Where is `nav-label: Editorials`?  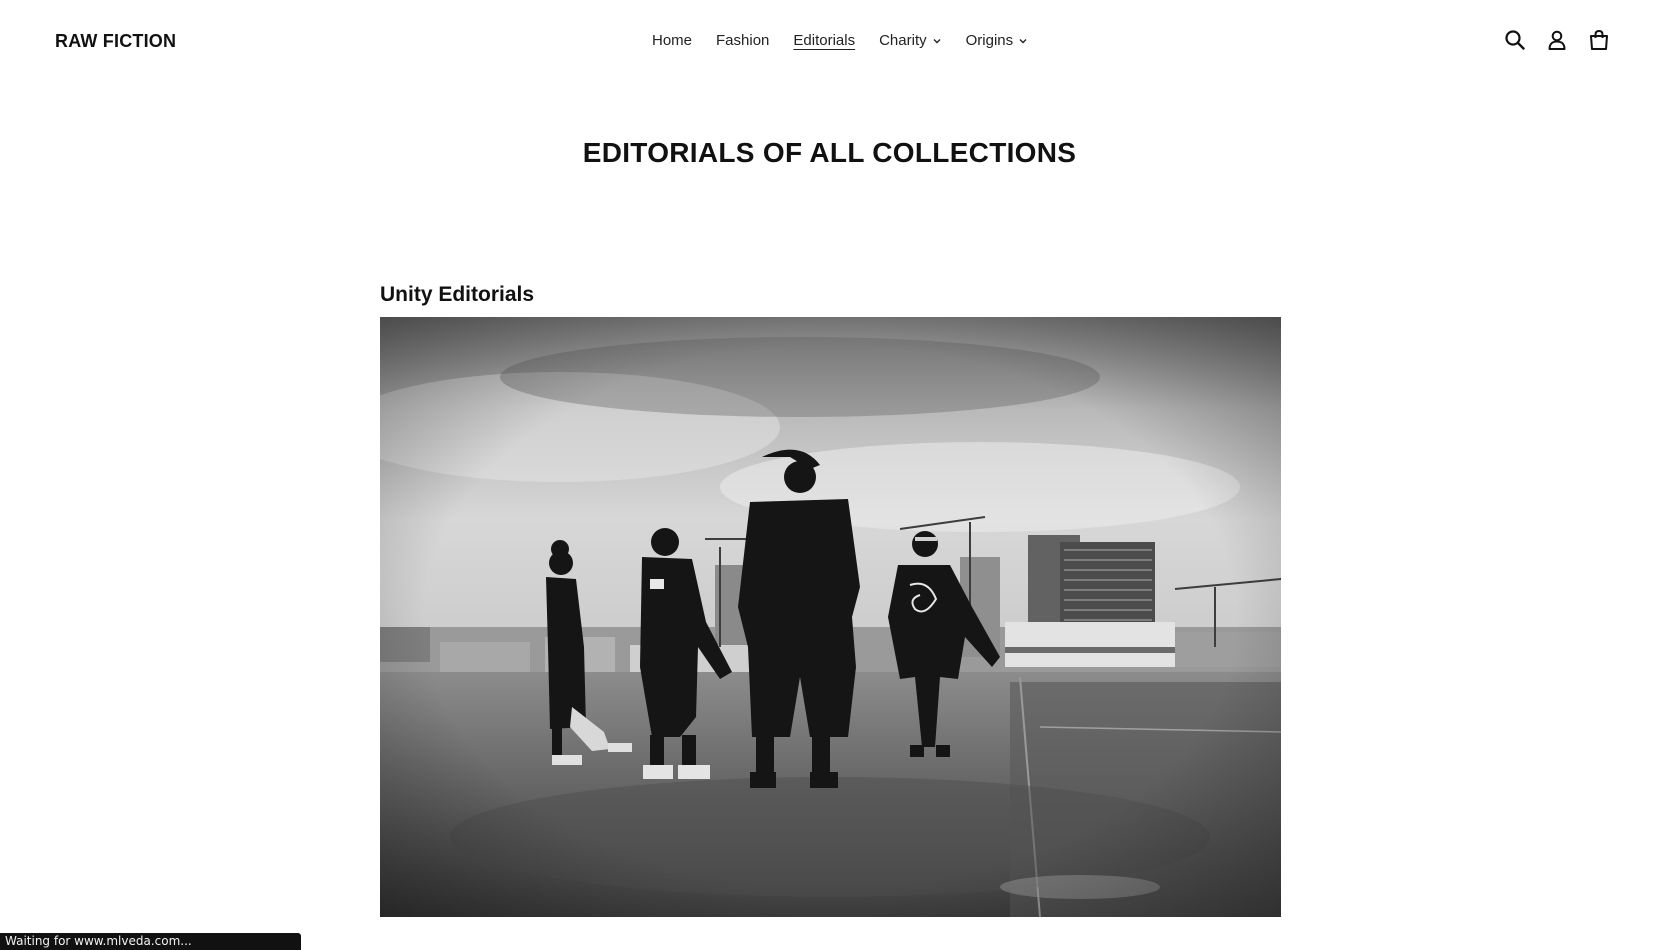
nav-label: Editorials is located at coordinates (824, 40).